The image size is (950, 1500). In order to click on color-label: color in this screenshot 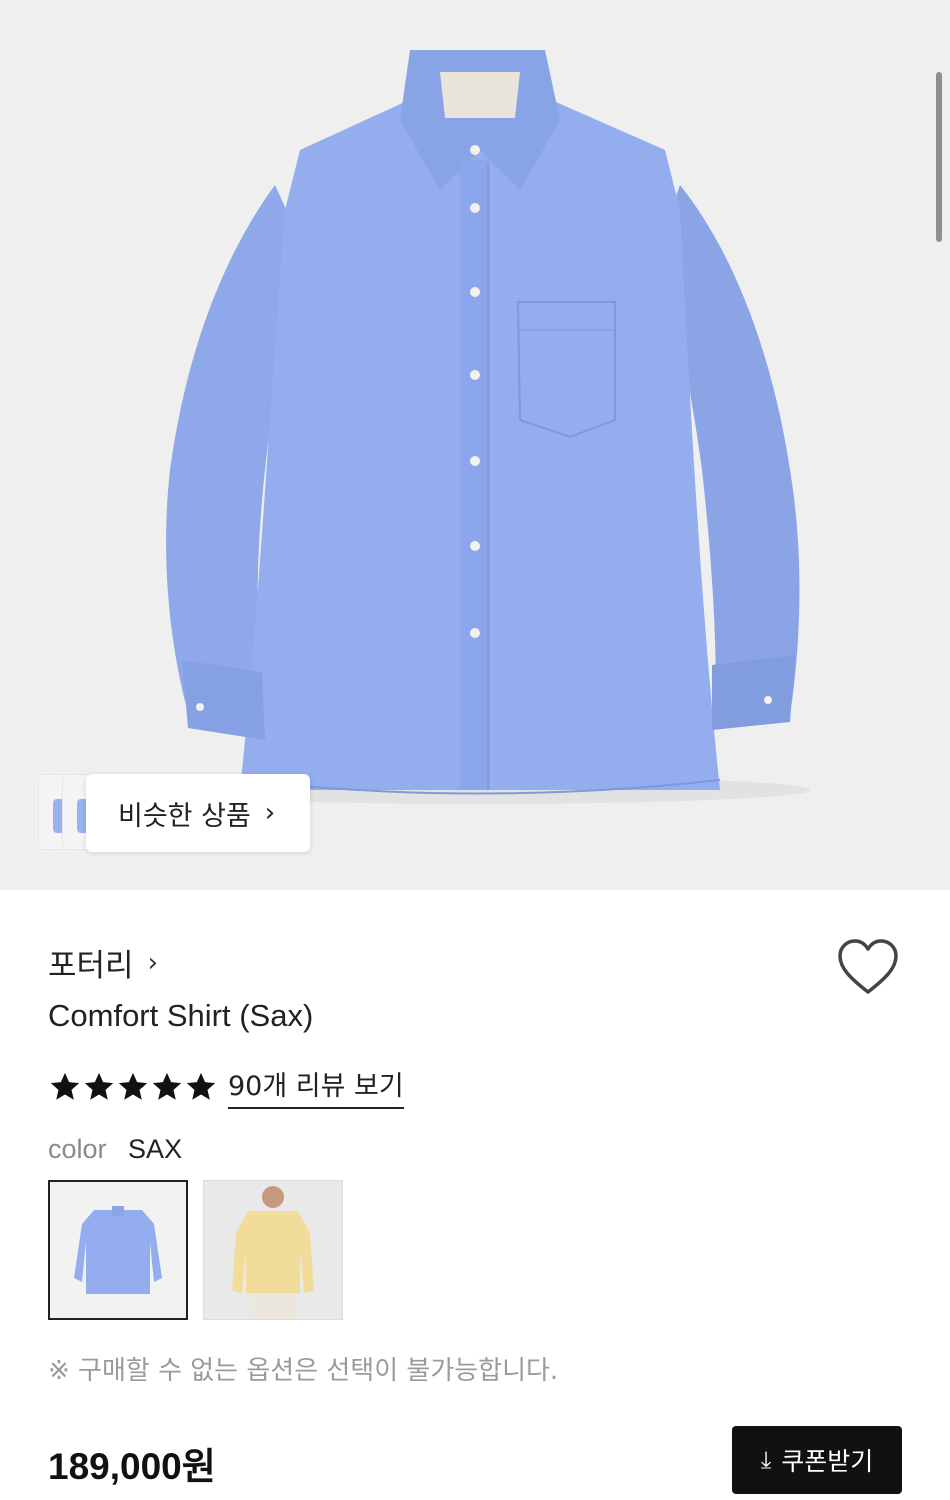, I will do `click(77, 1149)`.